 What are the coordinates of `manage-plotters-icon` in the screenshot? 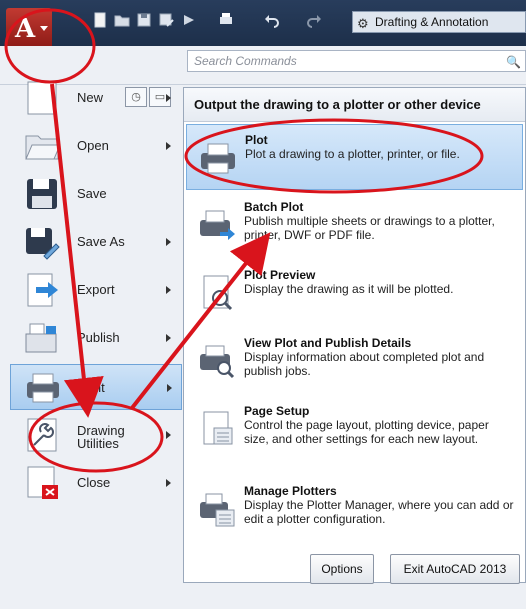 It's located at (217, 509).